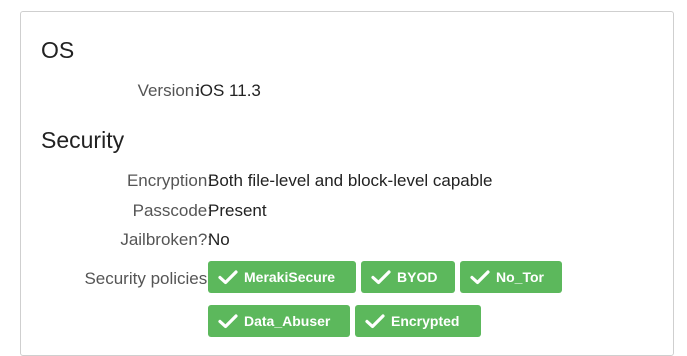 This screenshot has width=687, height=356. I want to click on passcode-label: Passcode:, so click(172, 210).